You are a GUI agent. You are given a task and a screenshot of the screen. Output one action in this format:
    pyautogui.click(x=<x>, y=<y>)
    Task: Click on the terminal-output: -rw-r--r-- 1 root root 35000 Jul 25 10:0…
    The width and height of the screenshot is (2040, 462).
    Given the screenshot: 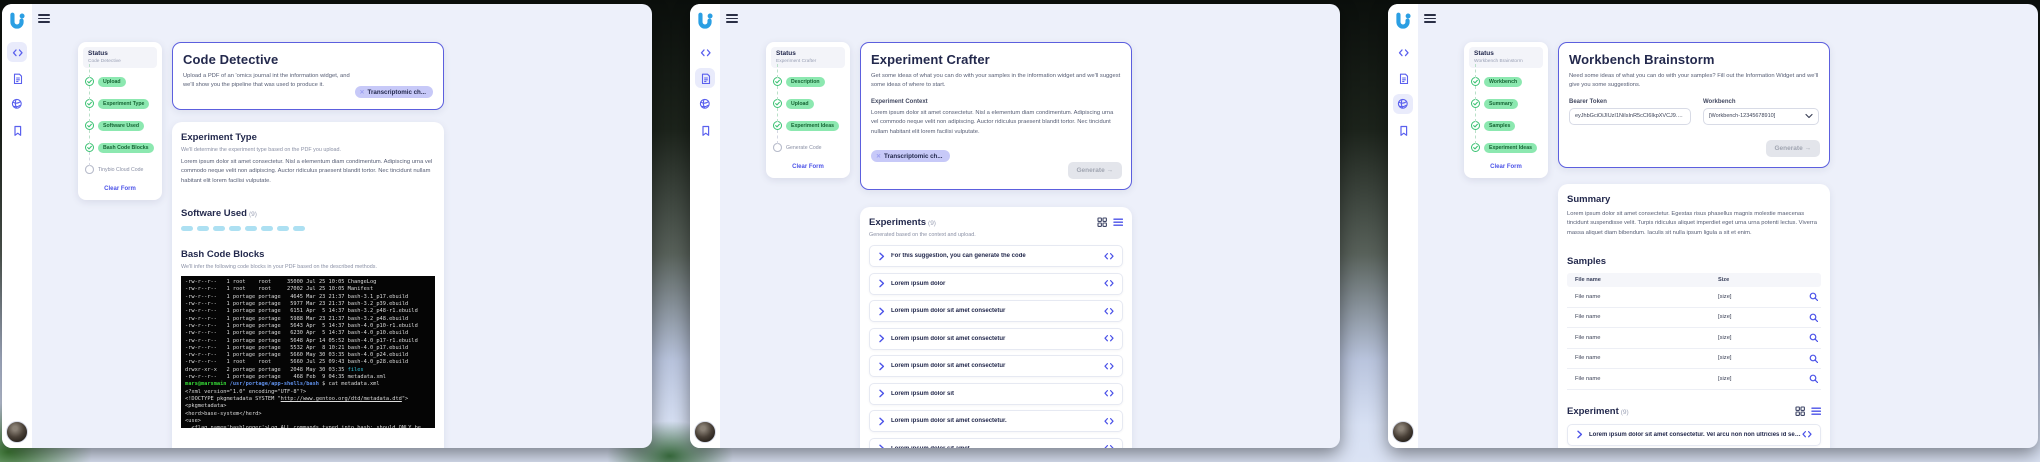 What is the action you would take?
    pyautogui.click(x=308, y=352)
    